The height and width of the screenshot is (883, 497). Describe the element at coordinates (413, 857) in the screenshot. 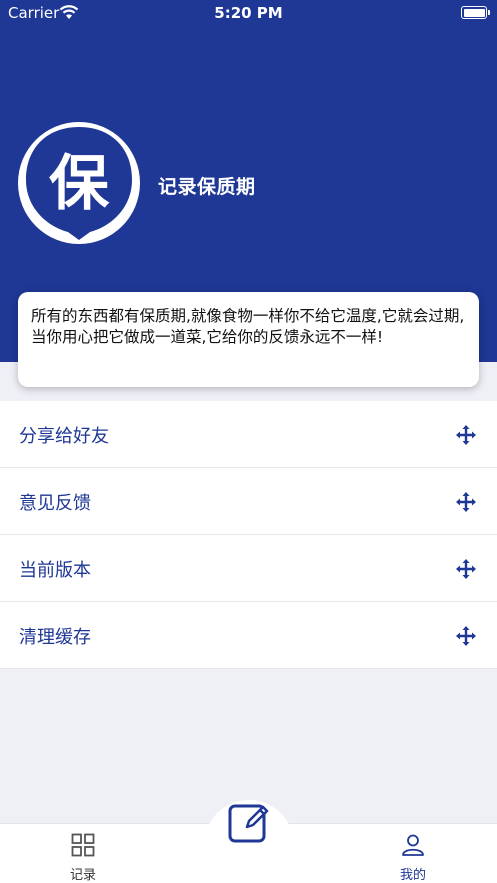

I see `tab-mine: 我的` at that location.